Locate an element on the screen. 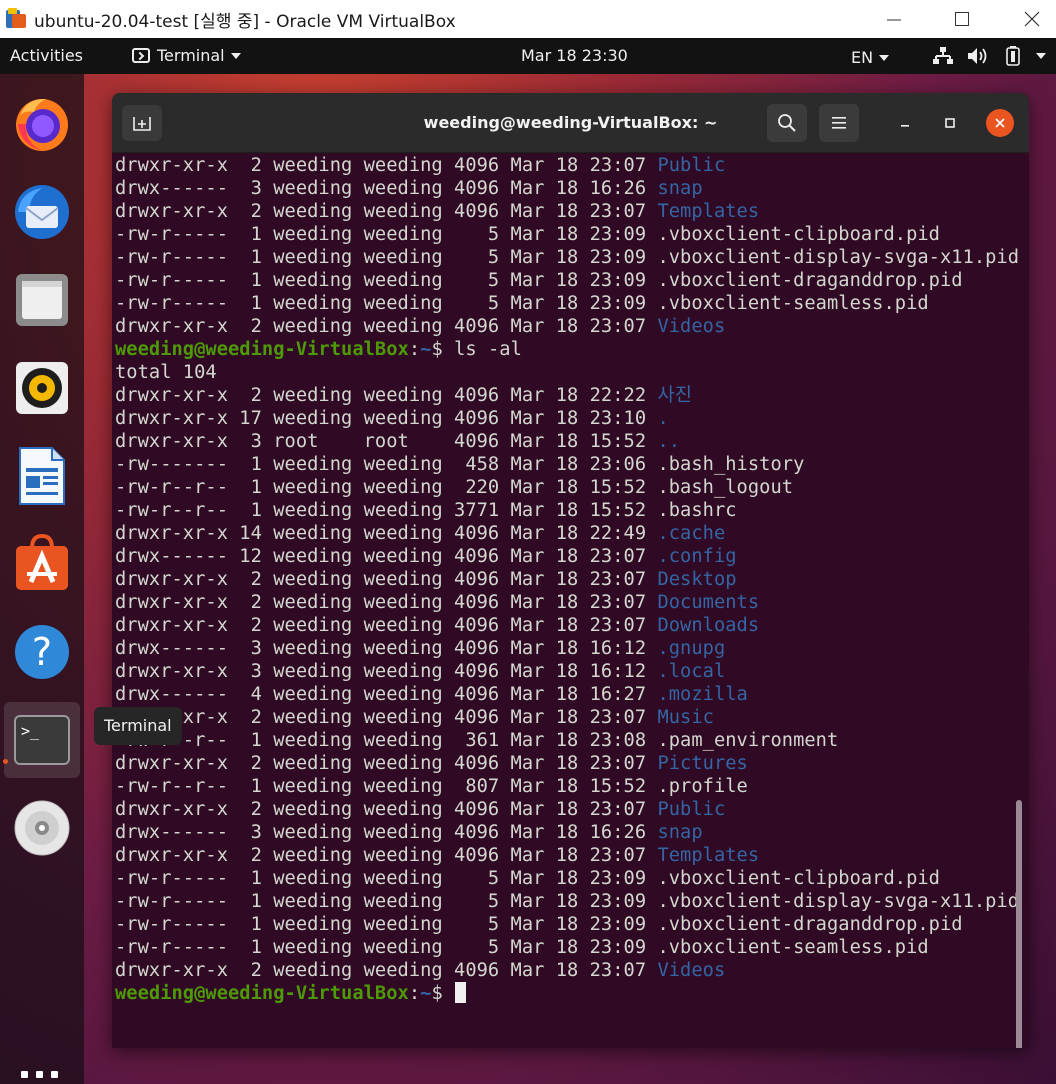 The width and height of the screenshot is (1056, 1084). files-icon is located at coordinates (42, 300).